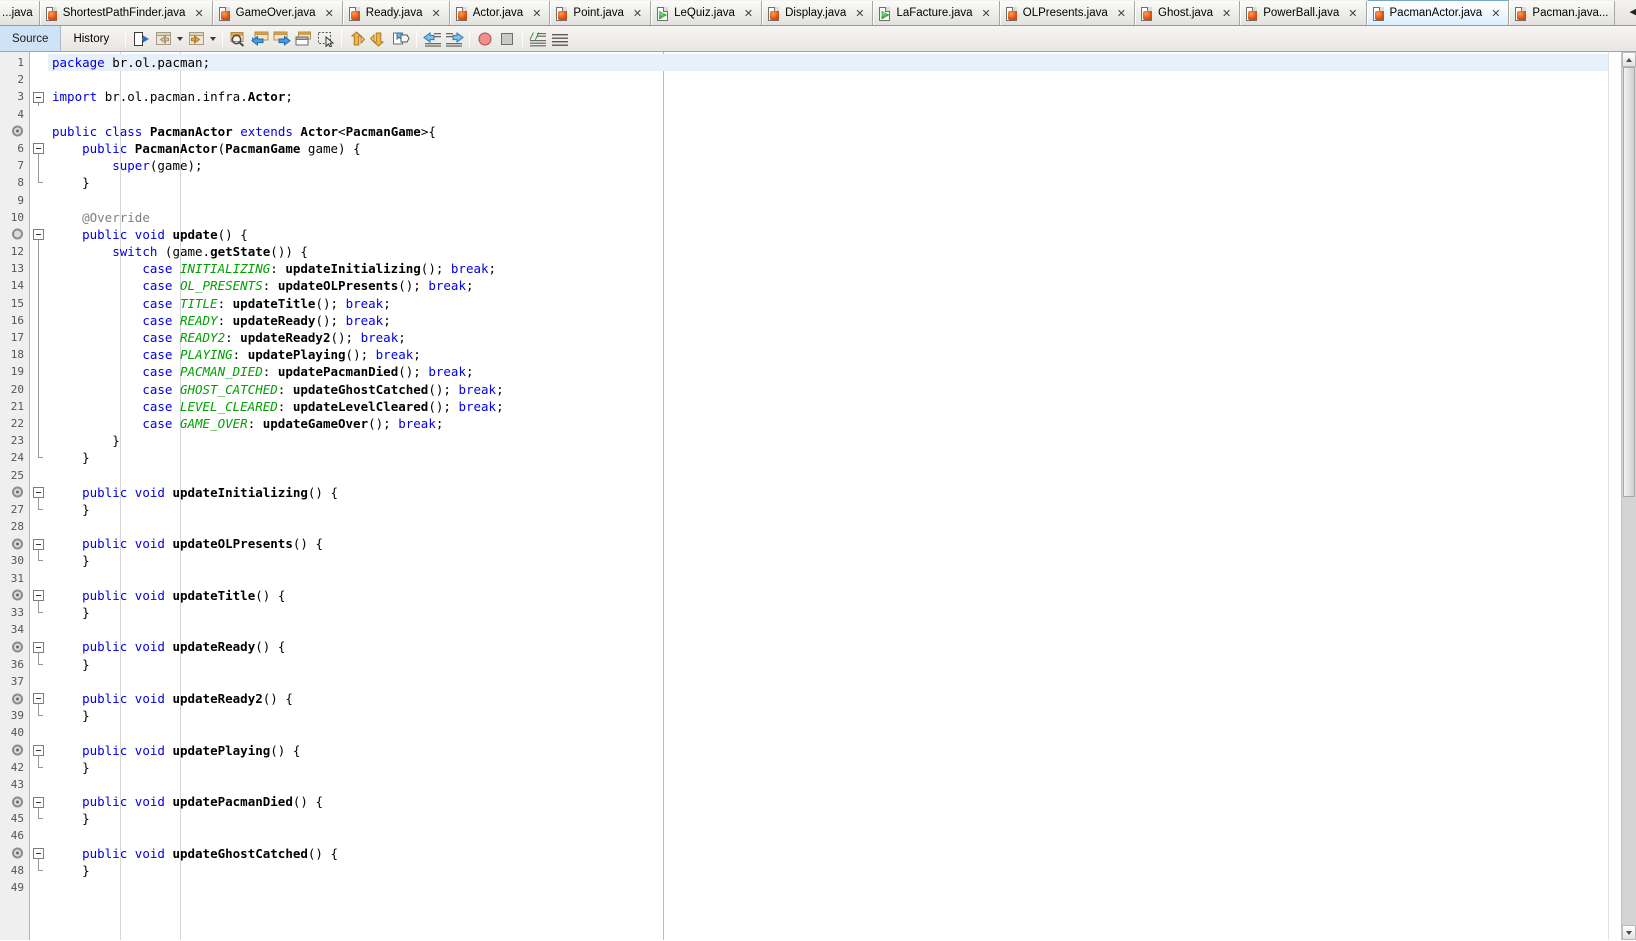  What do you see at coordinates (454, 38) in the screenshot?
I see `shift-right-icon` at bounding box center [454, 38].